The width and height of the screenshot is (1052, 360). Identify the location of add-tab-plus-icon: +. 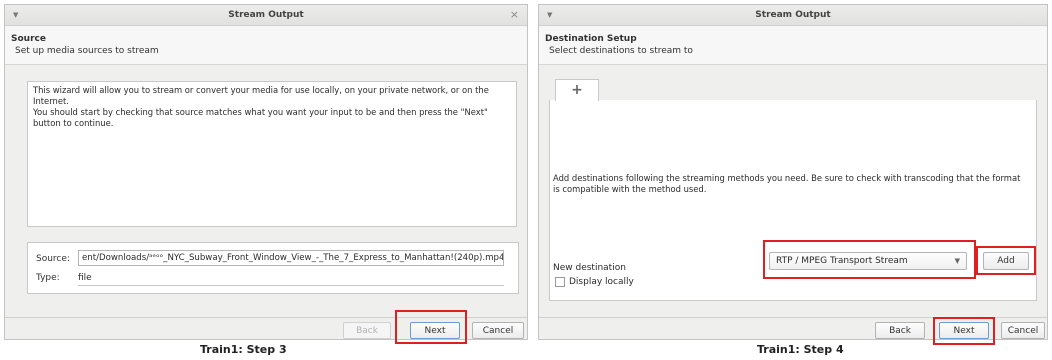
(577, 90).